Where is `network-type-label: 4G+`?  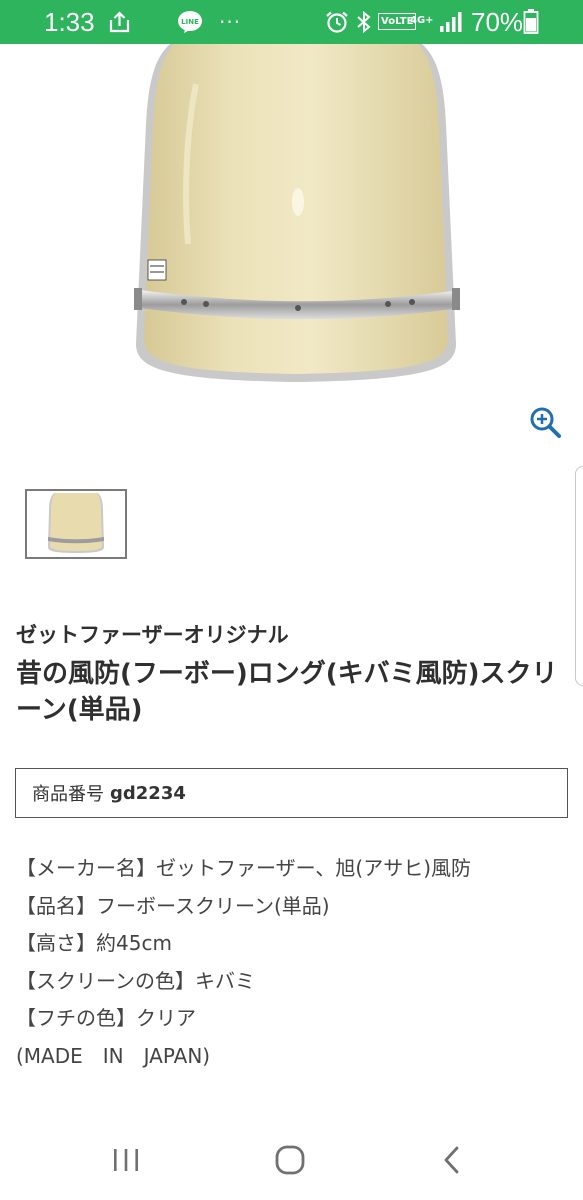
network-type-label: 4G+ is located at coordinates (422, 20).